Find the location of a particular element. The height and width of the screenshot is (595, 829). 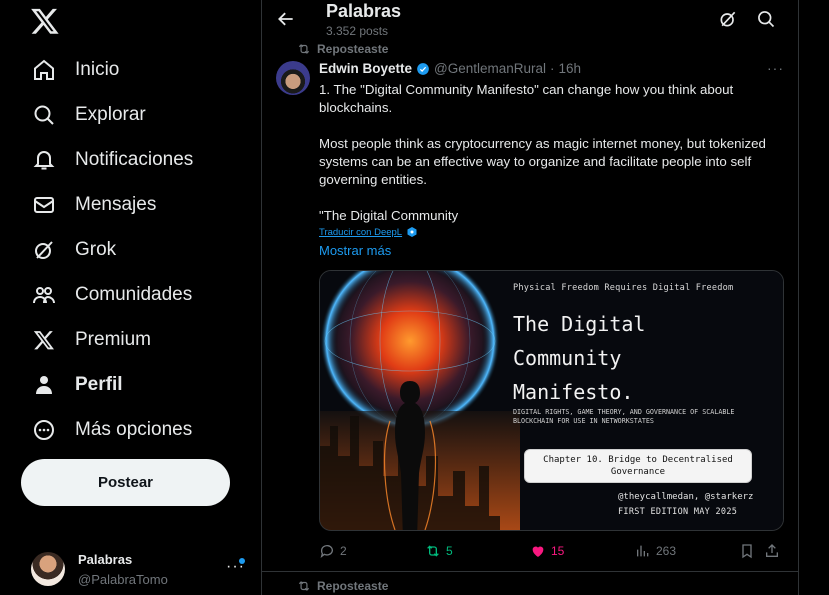

nav-item-premium: Premium is located at coordinates (86, 340).